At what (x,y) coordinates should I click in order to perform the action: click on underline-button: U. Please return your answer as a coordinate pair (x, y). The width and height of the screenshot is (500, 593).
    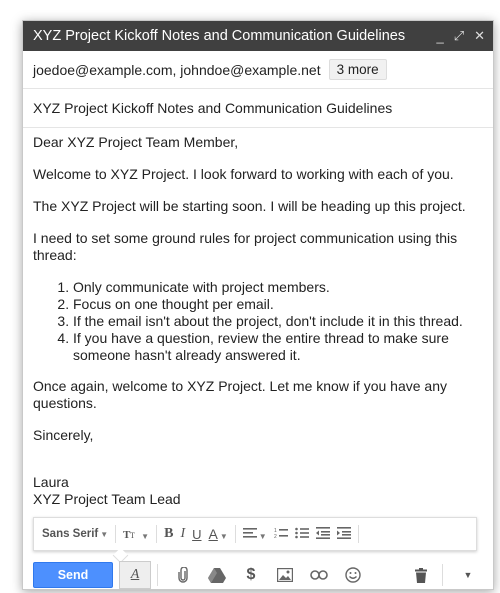
    Looking at the image, I should click on (196, 534).